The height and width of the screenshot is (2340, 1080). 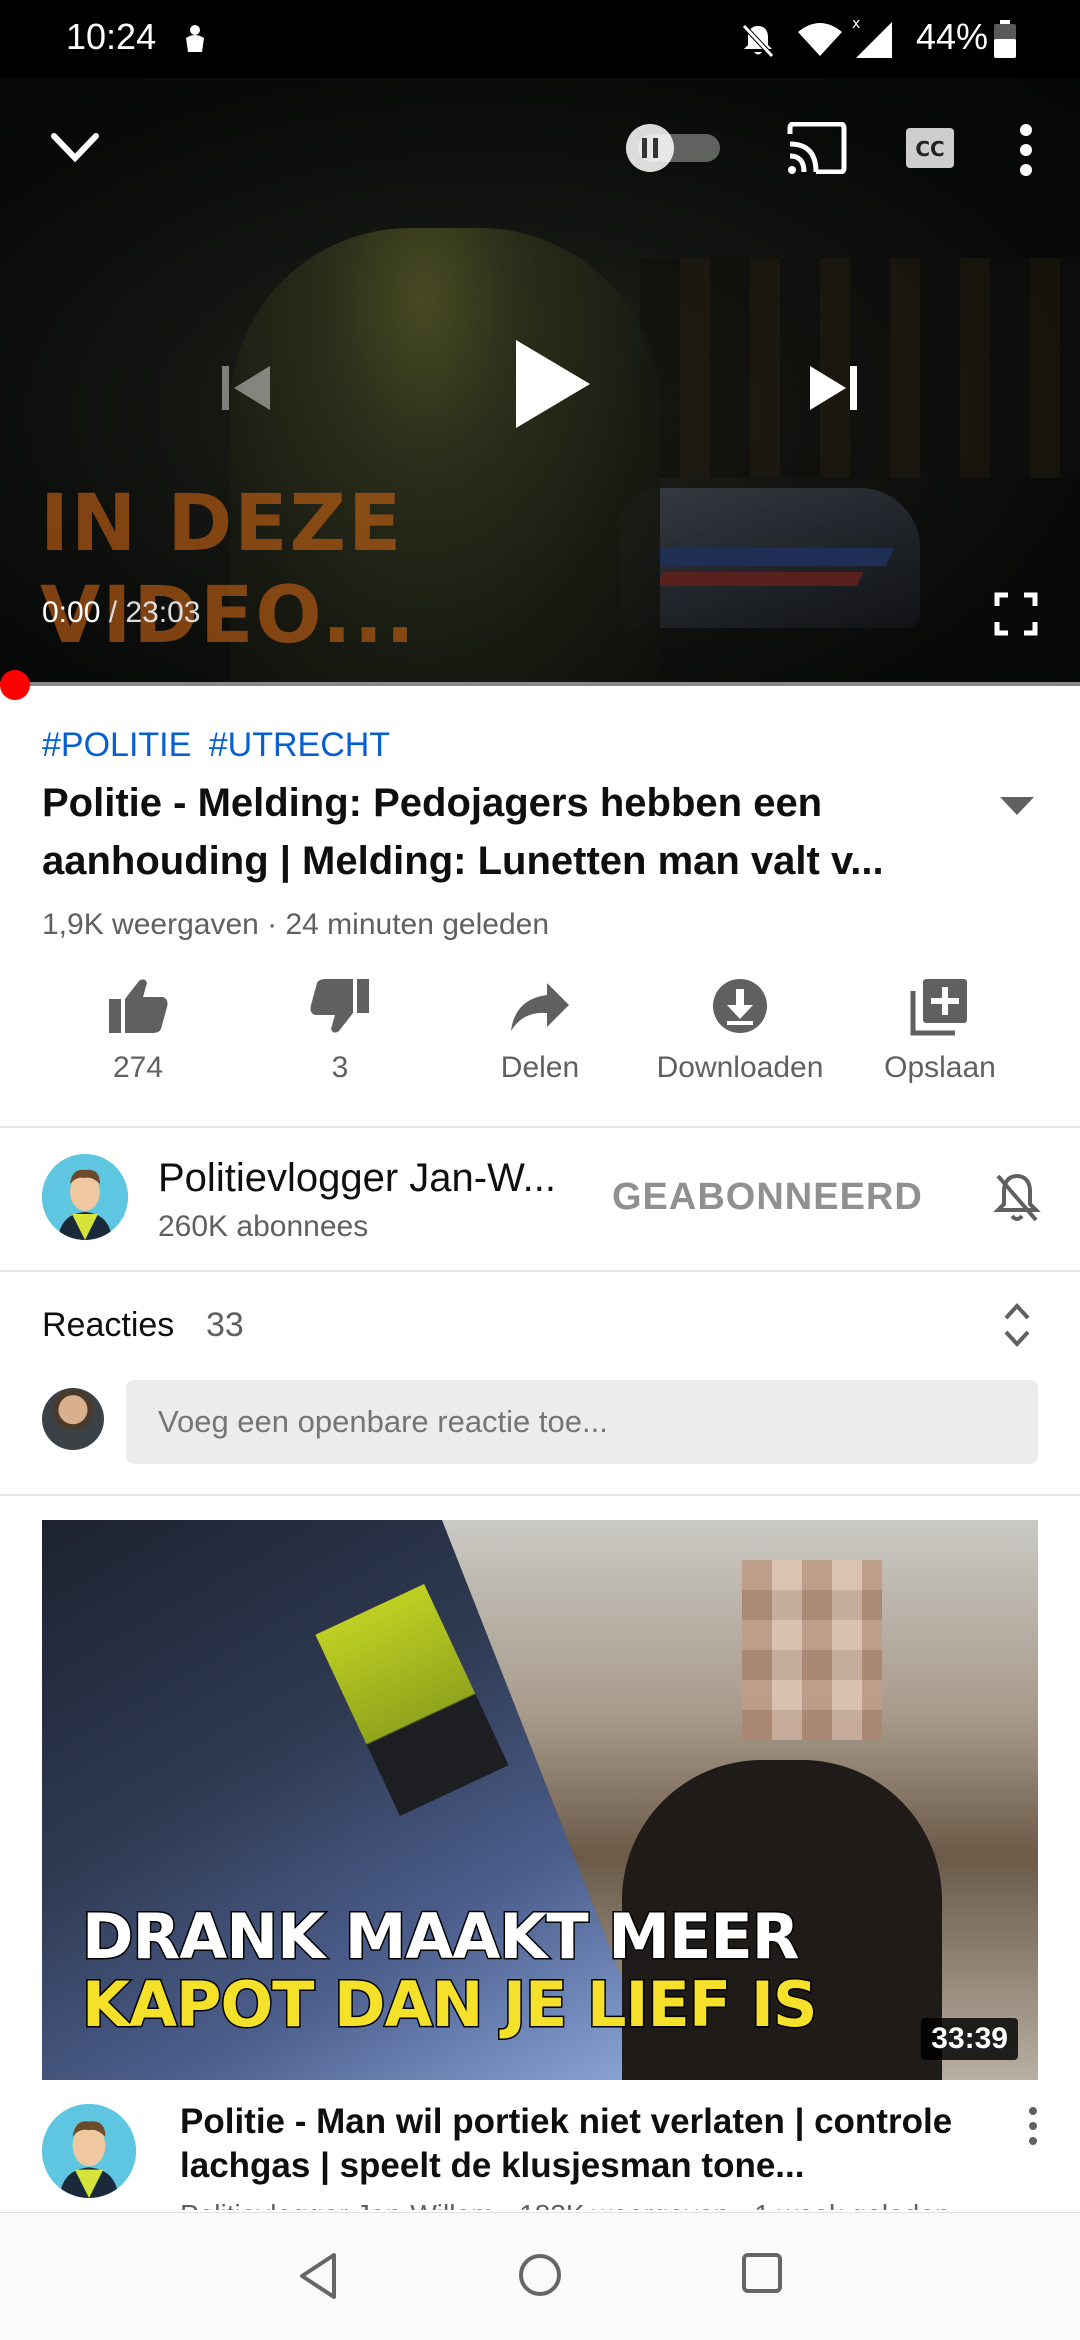 I want to click on recents-icon, so click(x=762, y=2273).